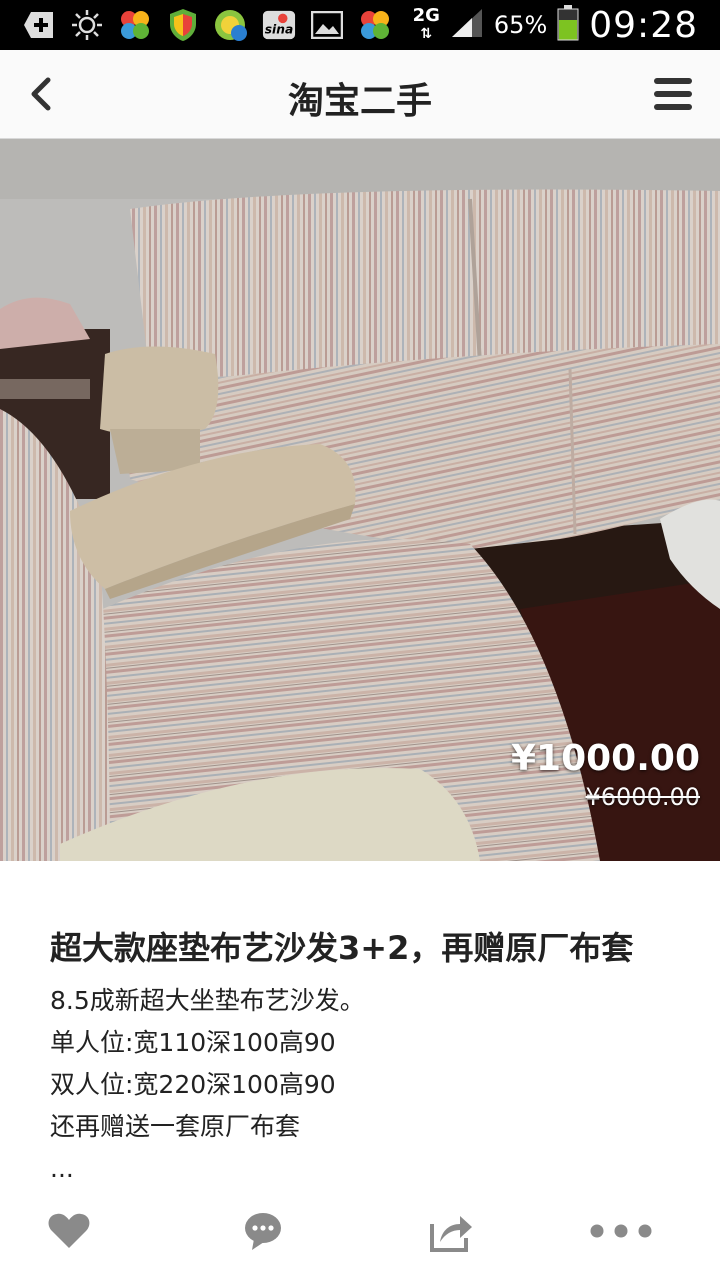  I want to click on comment-button, so click(265, 1231).